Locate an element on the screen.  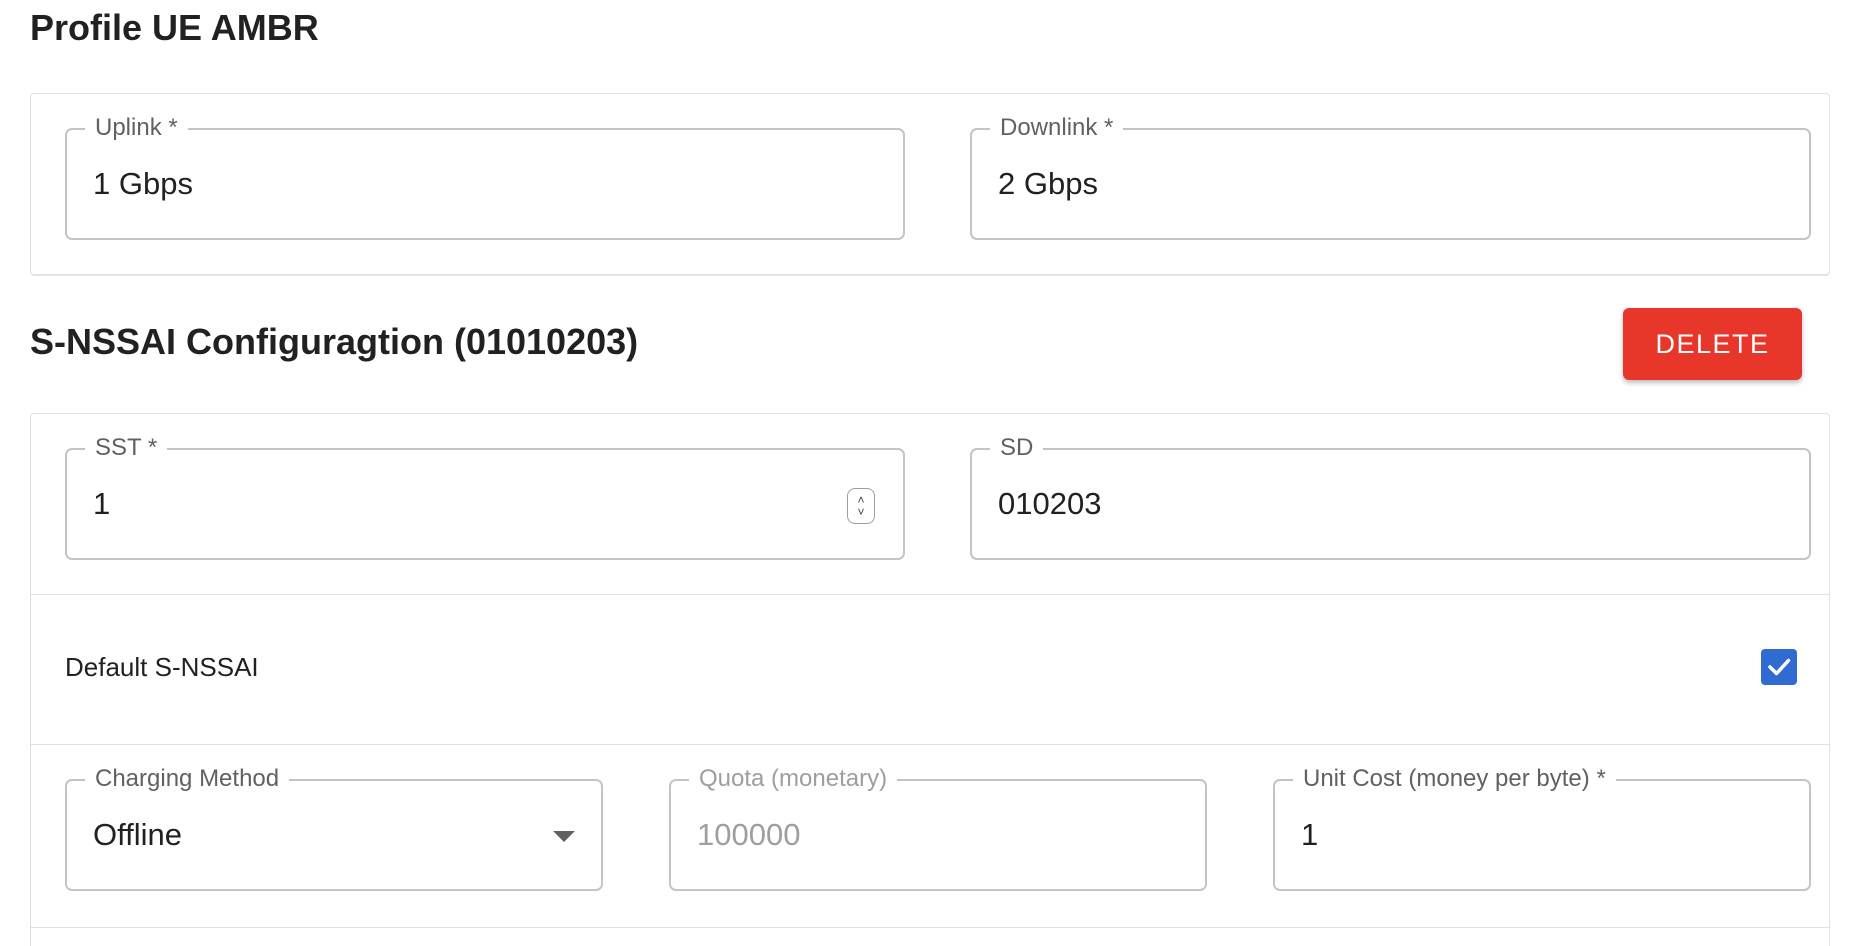
unit-cost-label: Unit Cost (money per byte) * is located at coordinates (1454, 779).